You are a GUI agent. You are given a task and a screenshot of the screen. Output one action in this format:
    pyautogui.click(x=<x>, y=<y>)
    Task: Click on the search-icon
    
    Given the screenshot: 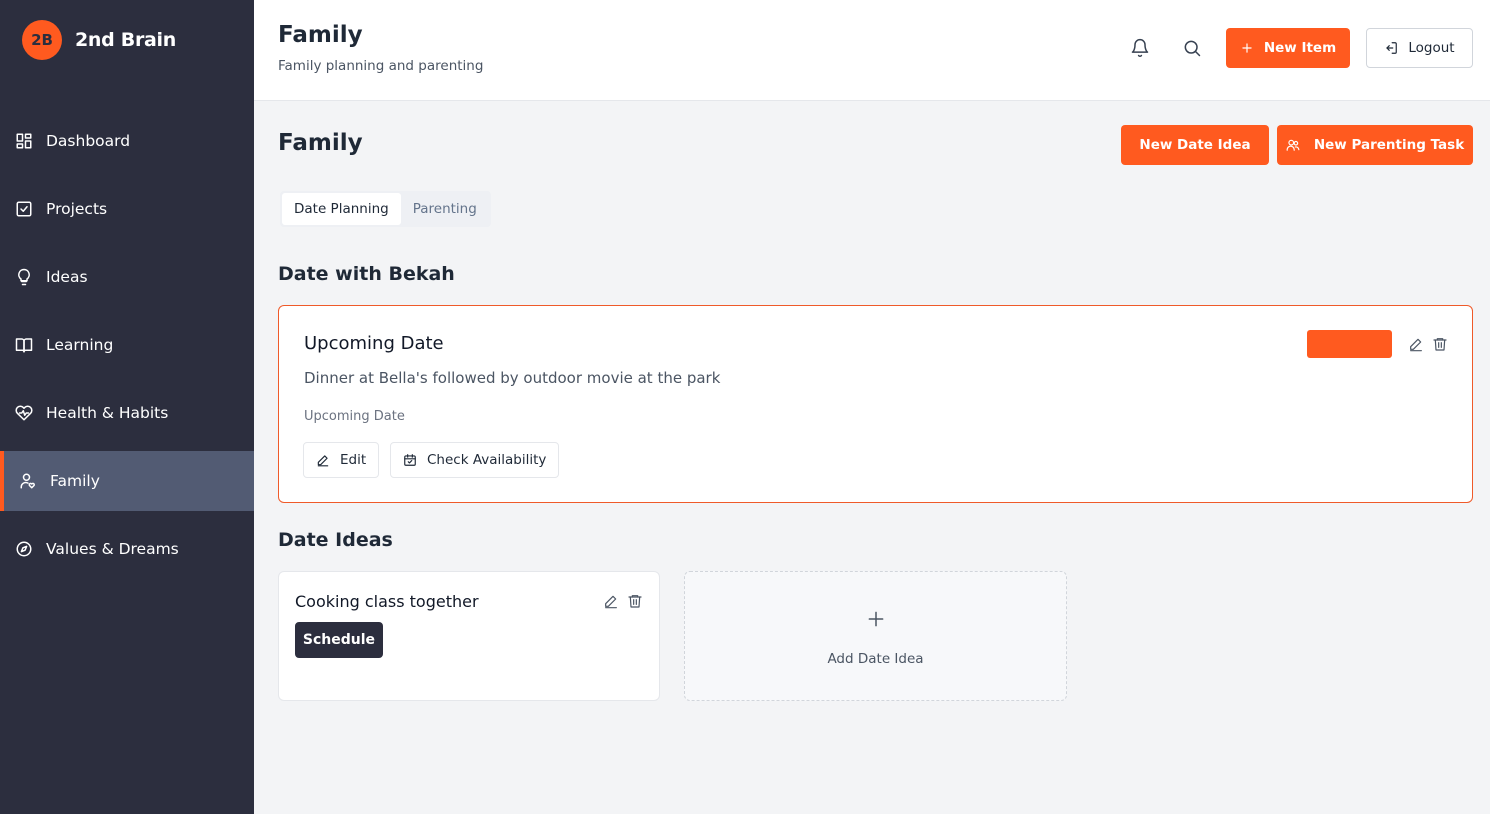 What is the action you would take?
    pyautogui.click(x=1192, y=48)
    